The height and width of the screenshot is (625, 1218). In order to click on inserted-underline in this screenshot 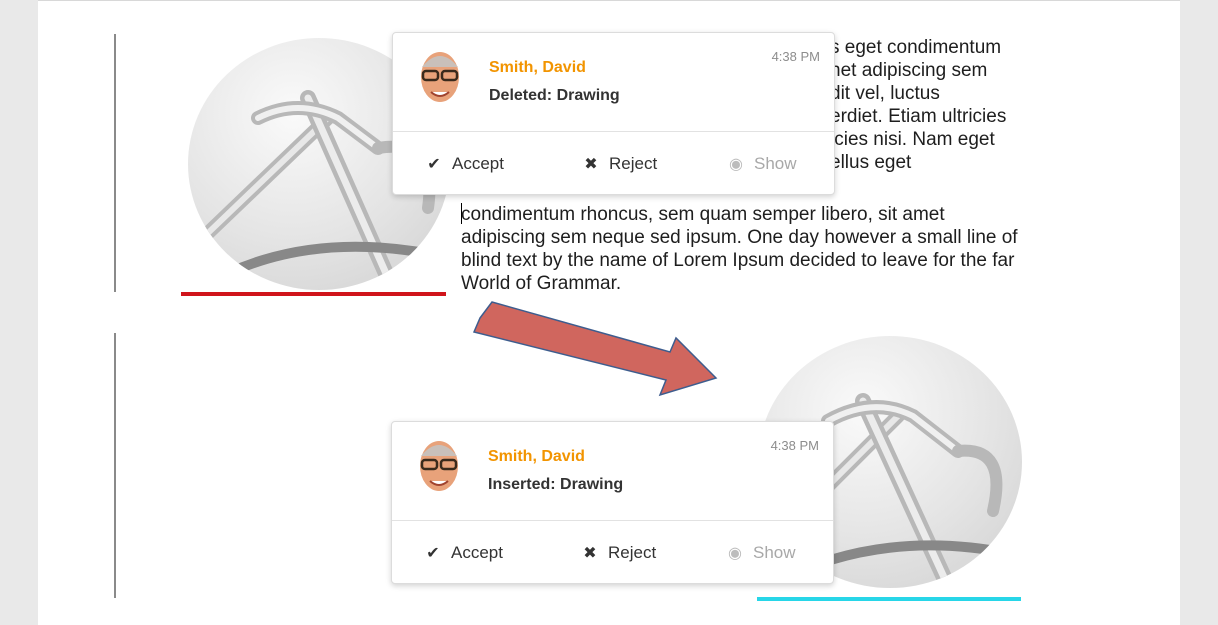, I will do `click(889, 599)`.